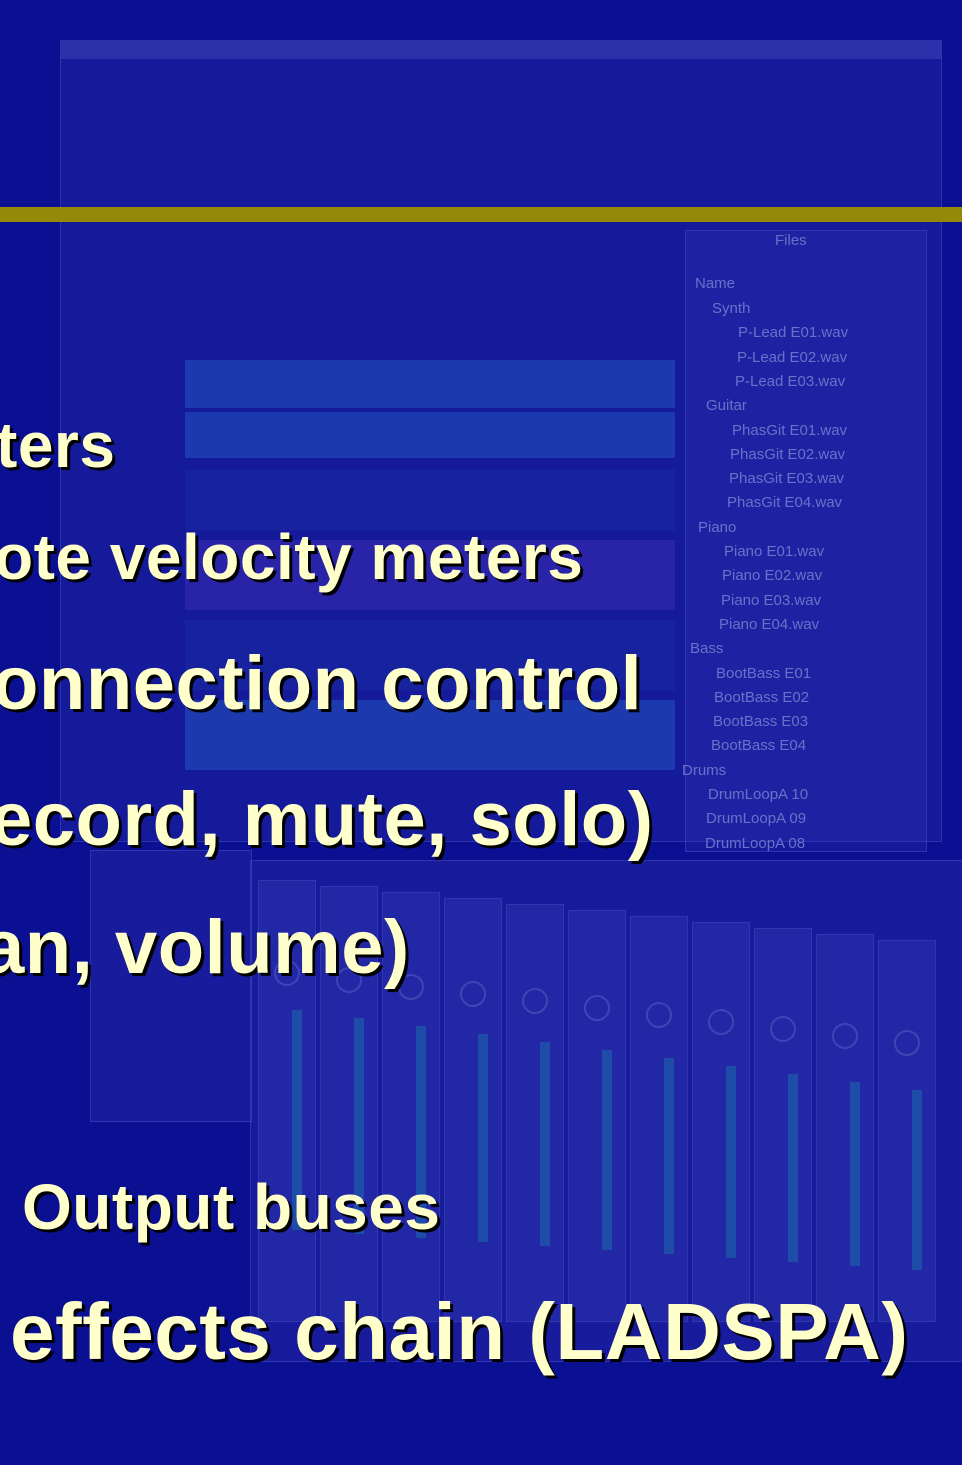  I want to click on file-tree-item: Piano E01.wav, so click(774, 551).